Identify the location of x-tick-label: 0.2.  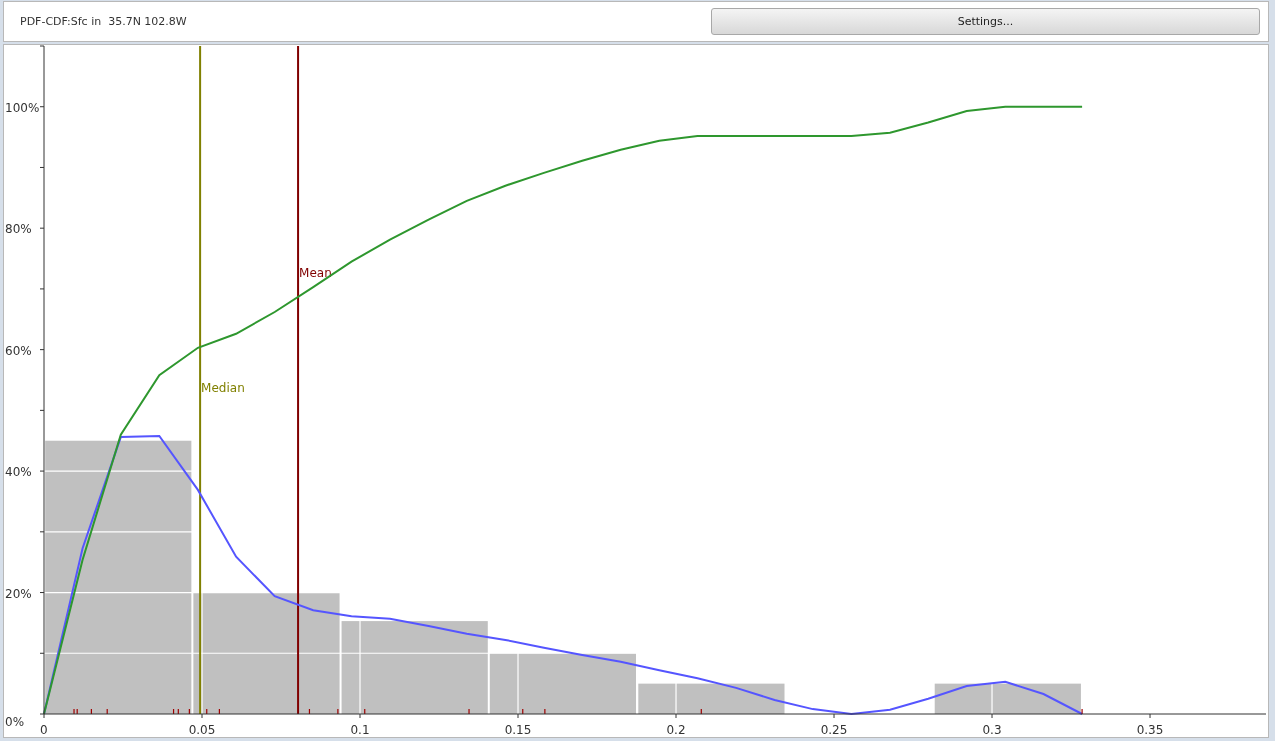
(676, 730).